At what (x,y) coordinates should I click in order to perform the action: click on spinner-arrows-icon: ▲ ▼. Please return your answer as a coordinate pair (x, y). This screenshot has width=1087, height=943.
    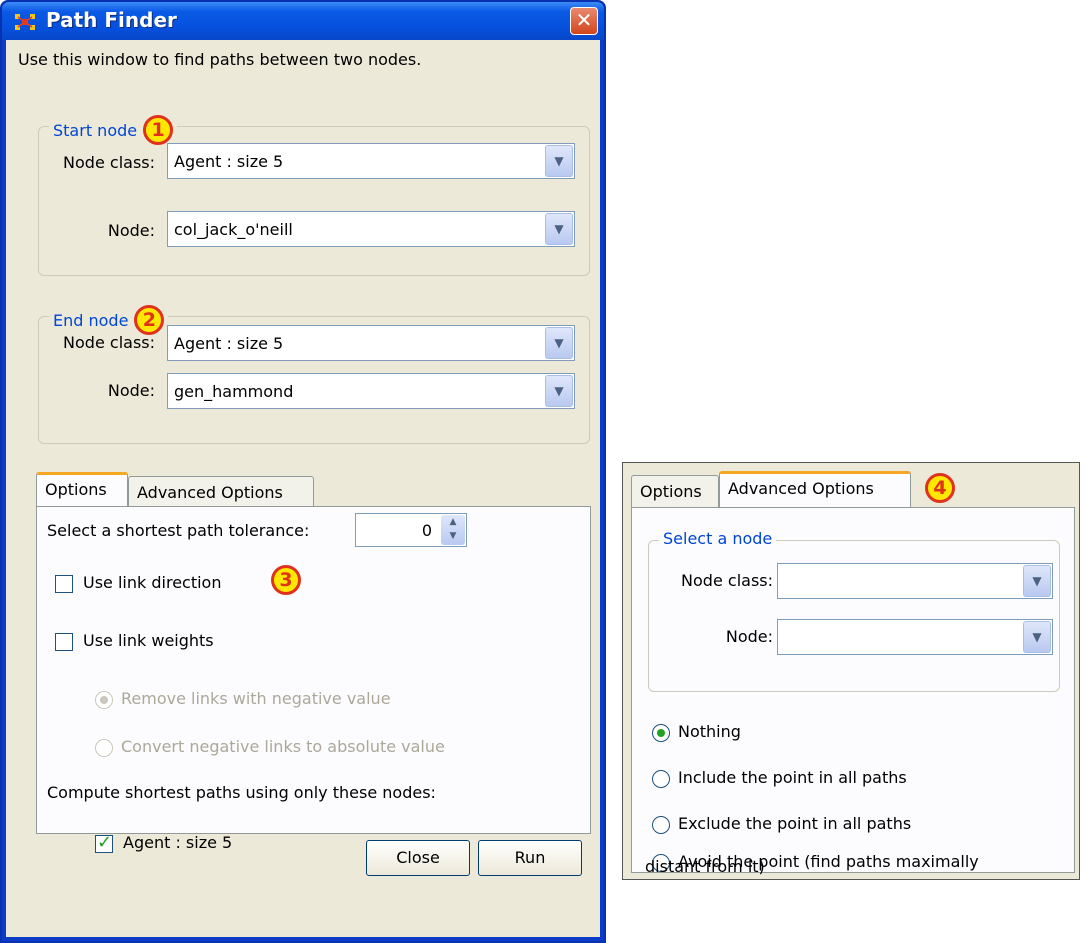
    Looking at the image, I should click on (453, 530).